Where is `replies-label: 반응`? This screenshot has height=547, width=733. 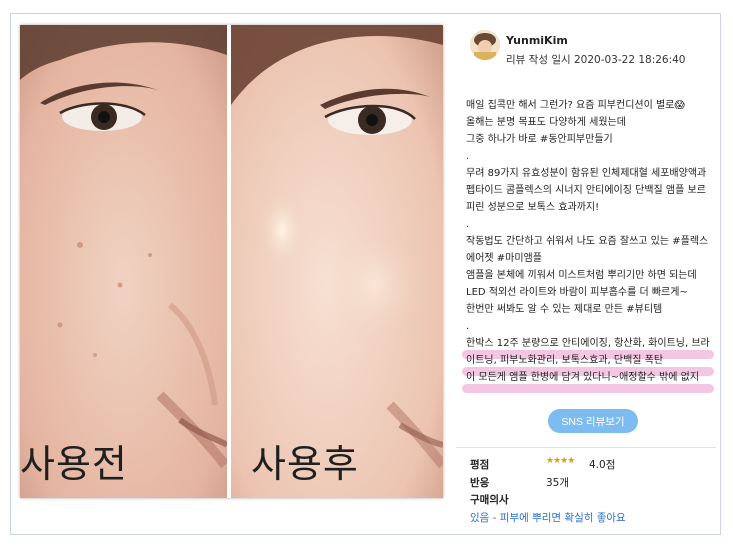
replies-label: 반응 is located at coordinates (480, 483).